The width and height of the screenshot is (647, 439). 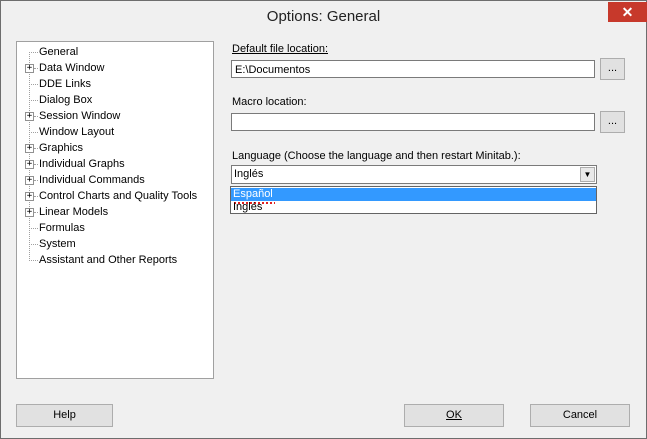 What do you see at coordinates (117, 228) in the screenshot?
I see `tree-item: Formulas` at bounding box center [117, 228].